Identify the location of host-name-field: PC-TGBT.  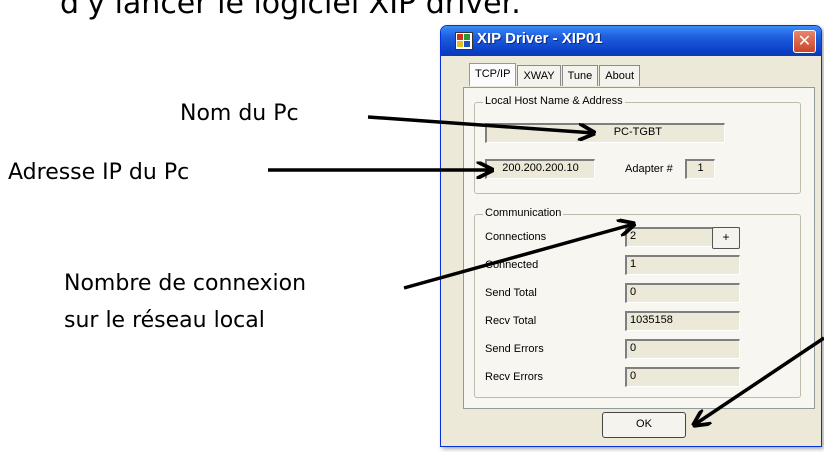
(605, 133).